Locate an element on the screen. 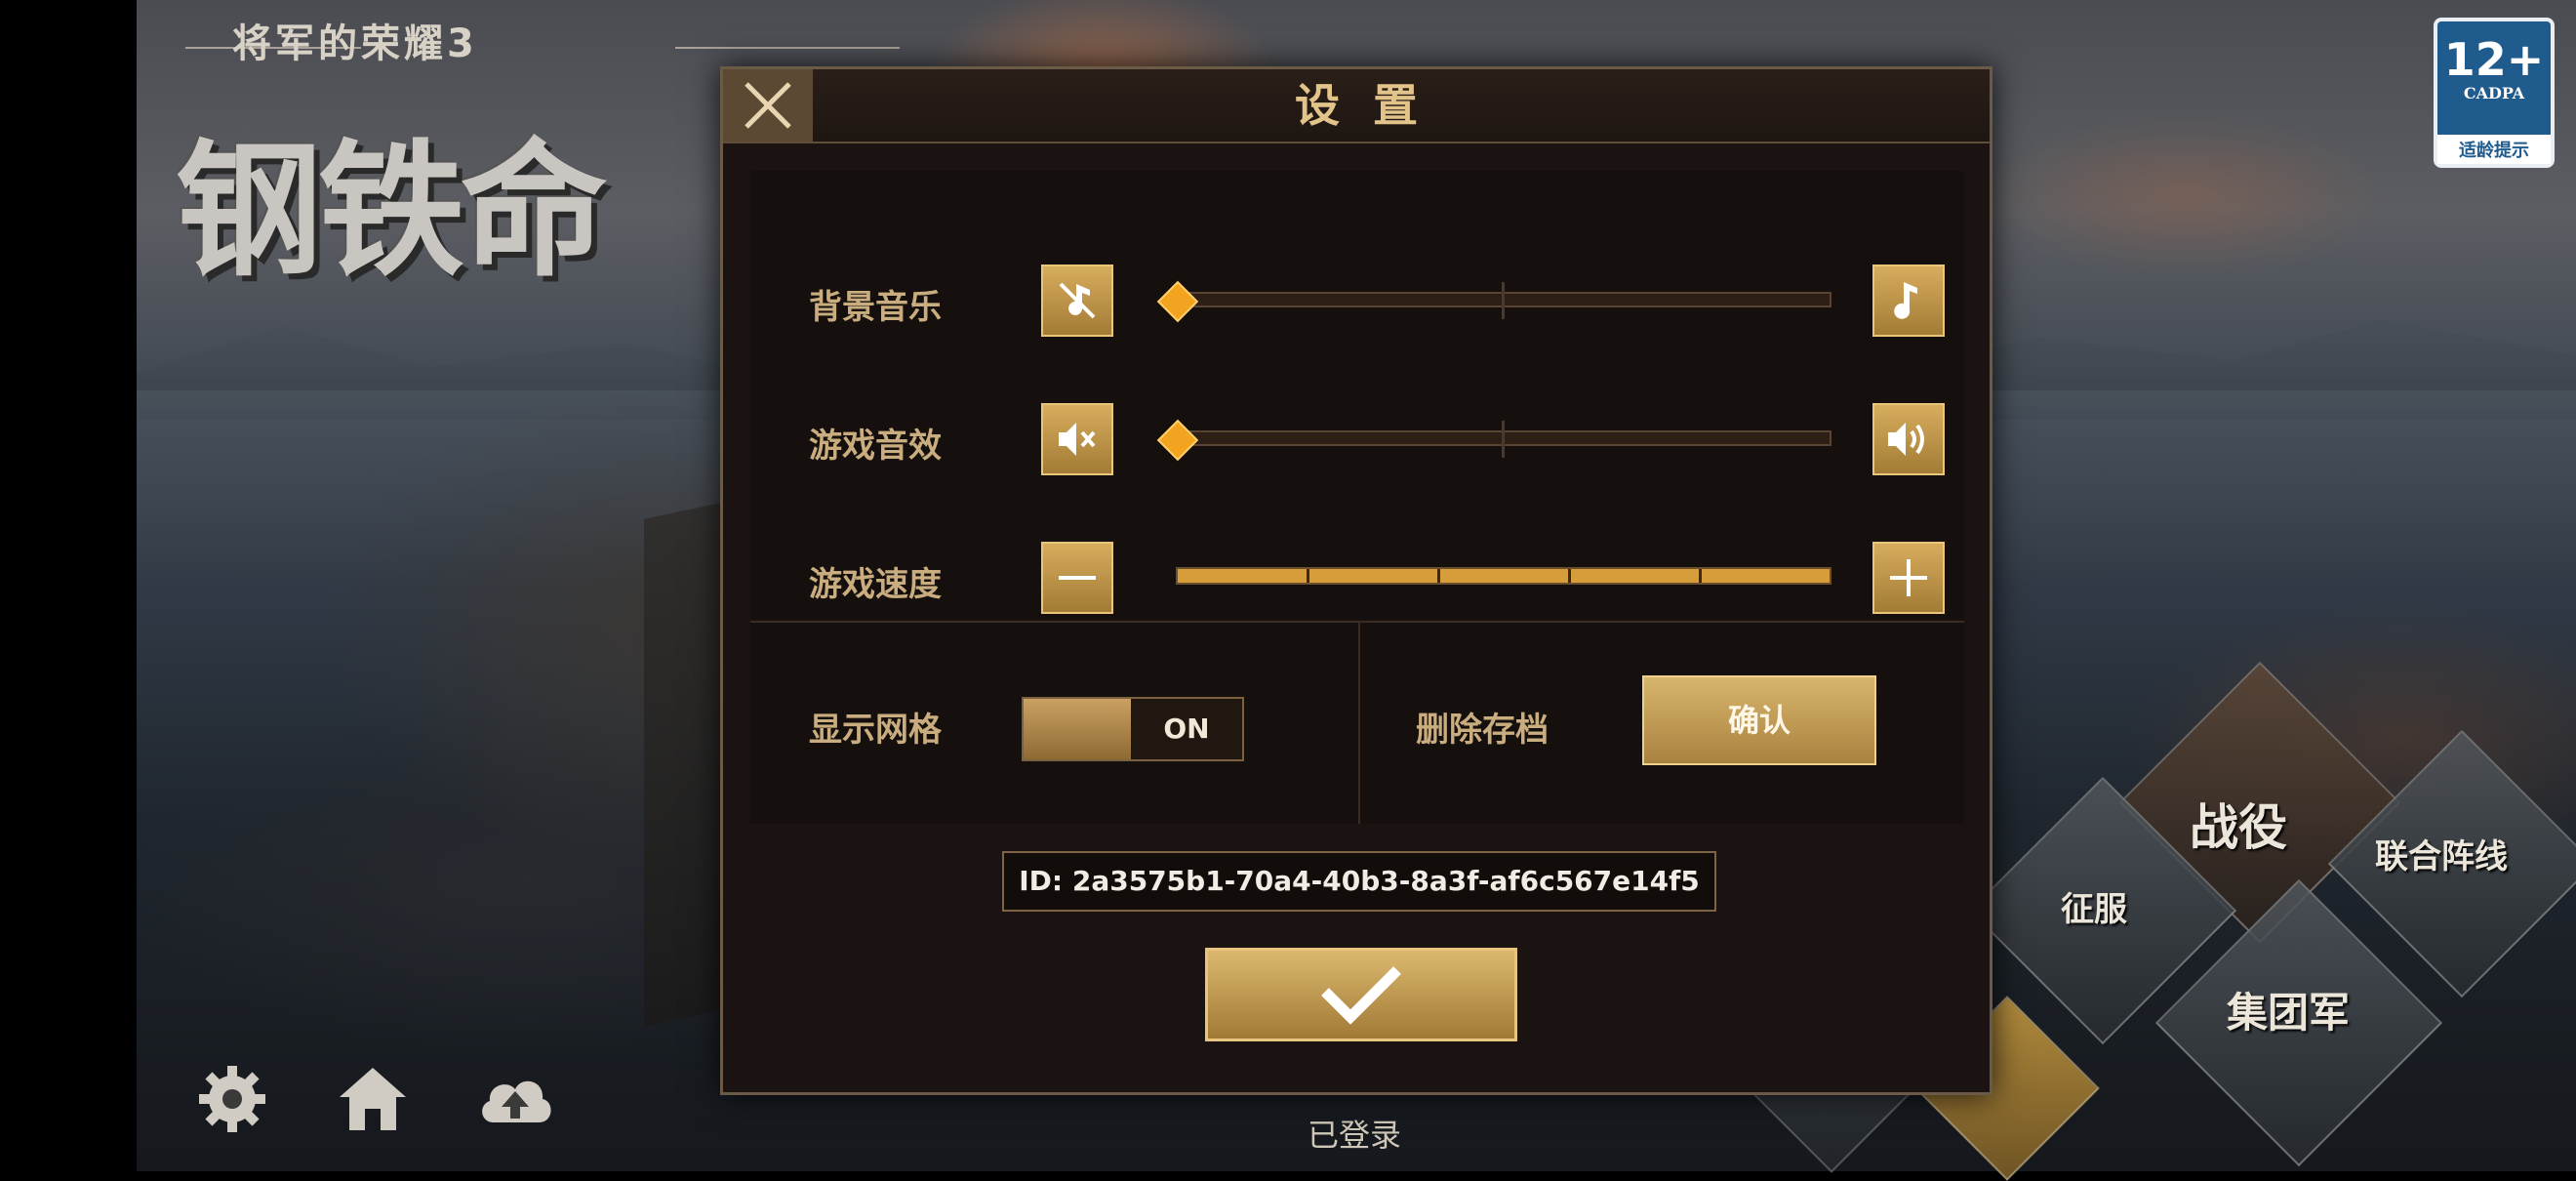 The image size is (2576, 1181). options-divider is located at coordinates (1359, 723).